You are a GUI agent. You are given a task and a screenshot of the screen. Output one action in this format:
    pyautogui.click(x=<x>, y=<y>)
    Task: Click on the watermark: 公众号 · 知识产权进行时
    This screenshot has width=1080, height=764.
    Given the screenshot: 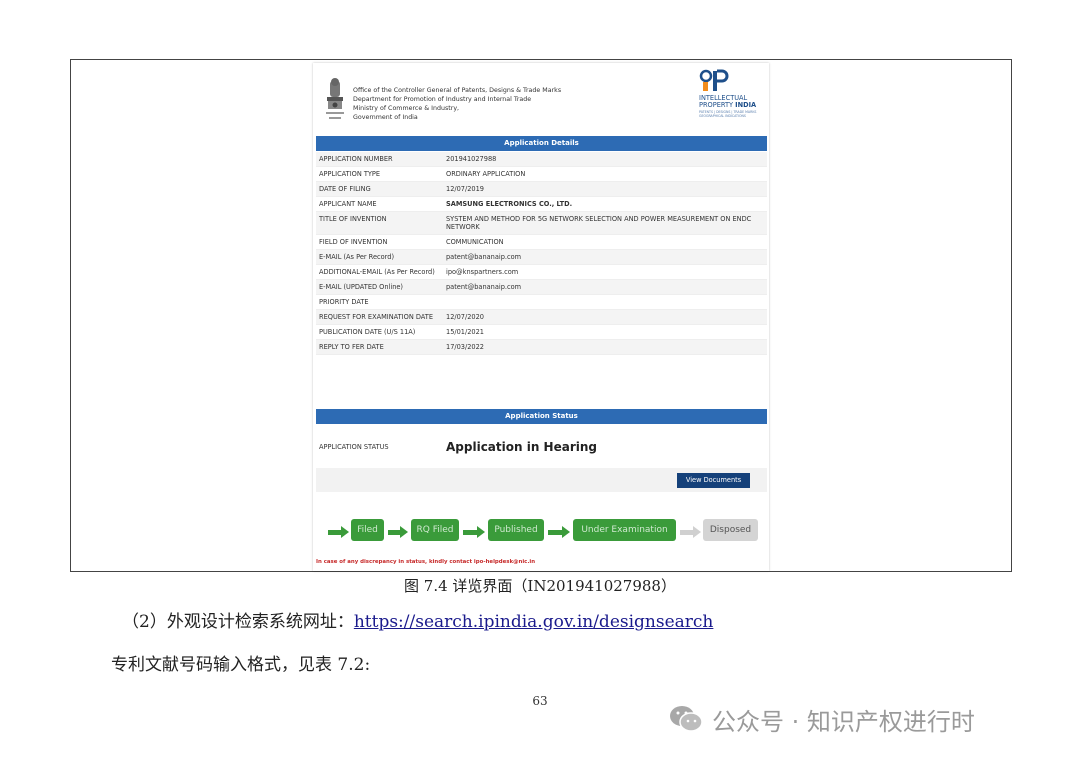 What is the action you would take?
    pyautogui.click(x=821, y=719)
    